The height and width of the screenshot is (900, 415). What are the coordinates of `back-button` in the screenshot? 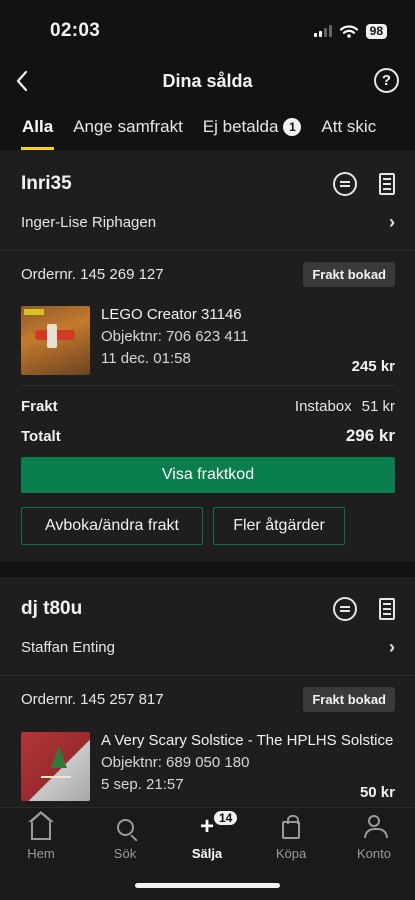 It's located at (22, 81).